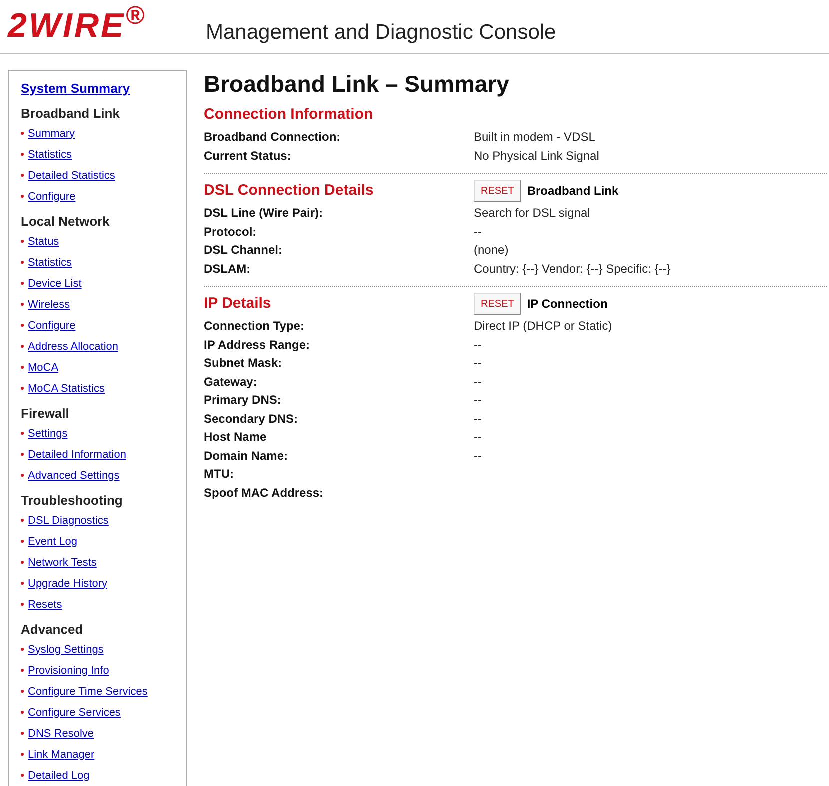 The width and height of the screenshot is (829, 786). I want to click on field-label: Primary DNS:, so click(243, 401).